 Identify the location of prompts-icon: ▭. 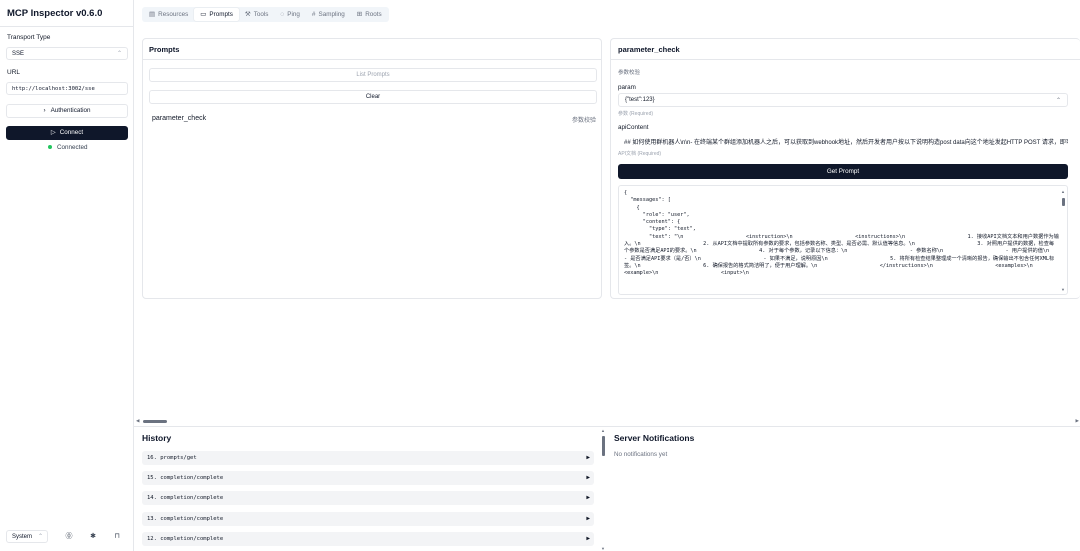
(203, 14).